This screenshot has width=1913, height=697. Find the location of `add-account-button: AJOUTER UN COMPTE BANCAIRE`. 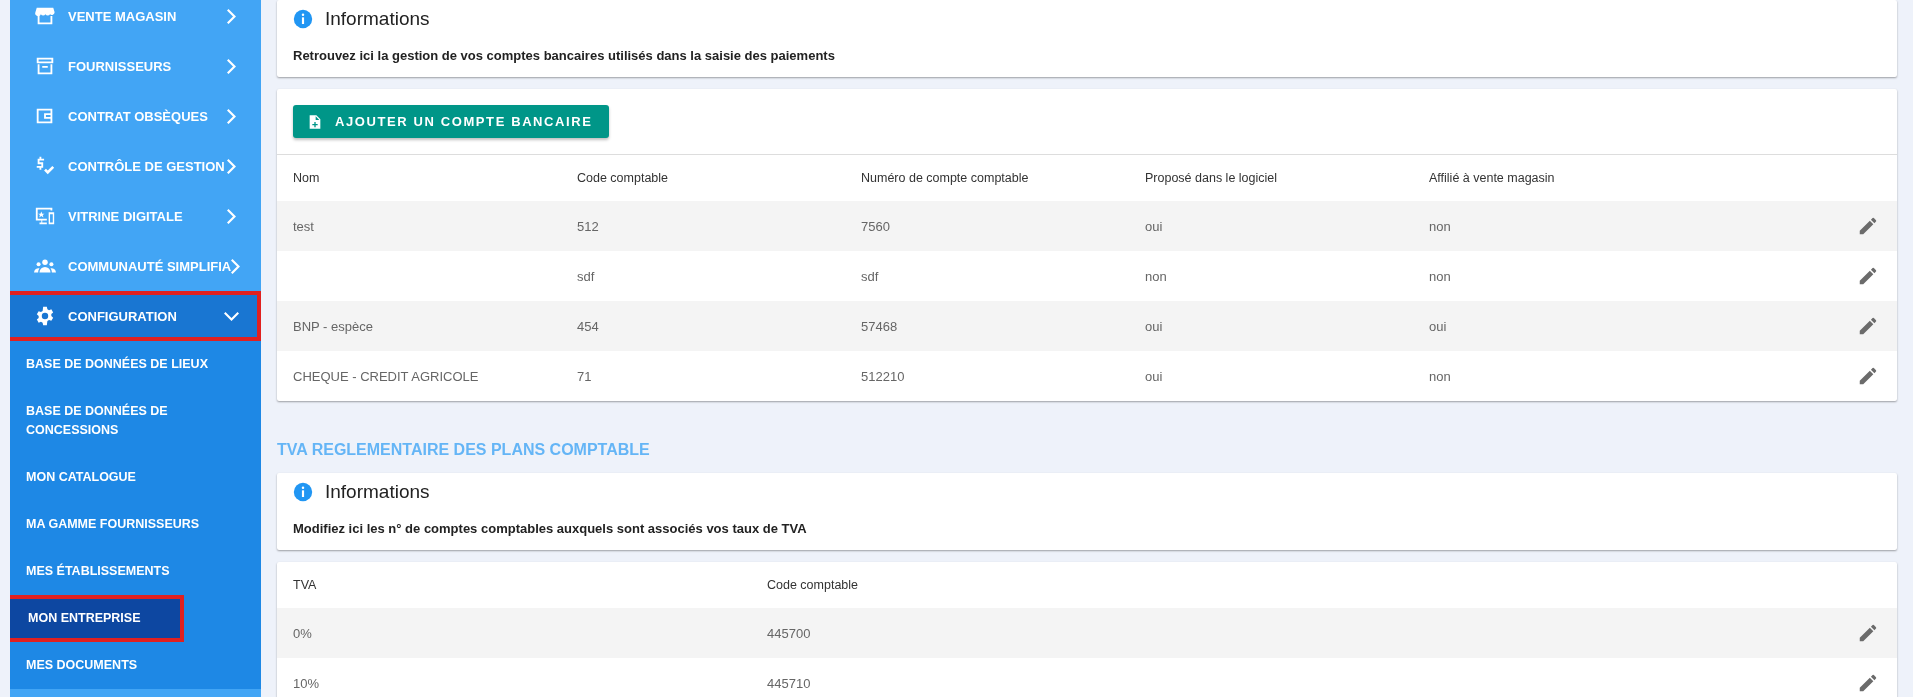

add-account-button: AJOUTER UN COMPTE BANCAIRE is located at coordinates (451, 121).